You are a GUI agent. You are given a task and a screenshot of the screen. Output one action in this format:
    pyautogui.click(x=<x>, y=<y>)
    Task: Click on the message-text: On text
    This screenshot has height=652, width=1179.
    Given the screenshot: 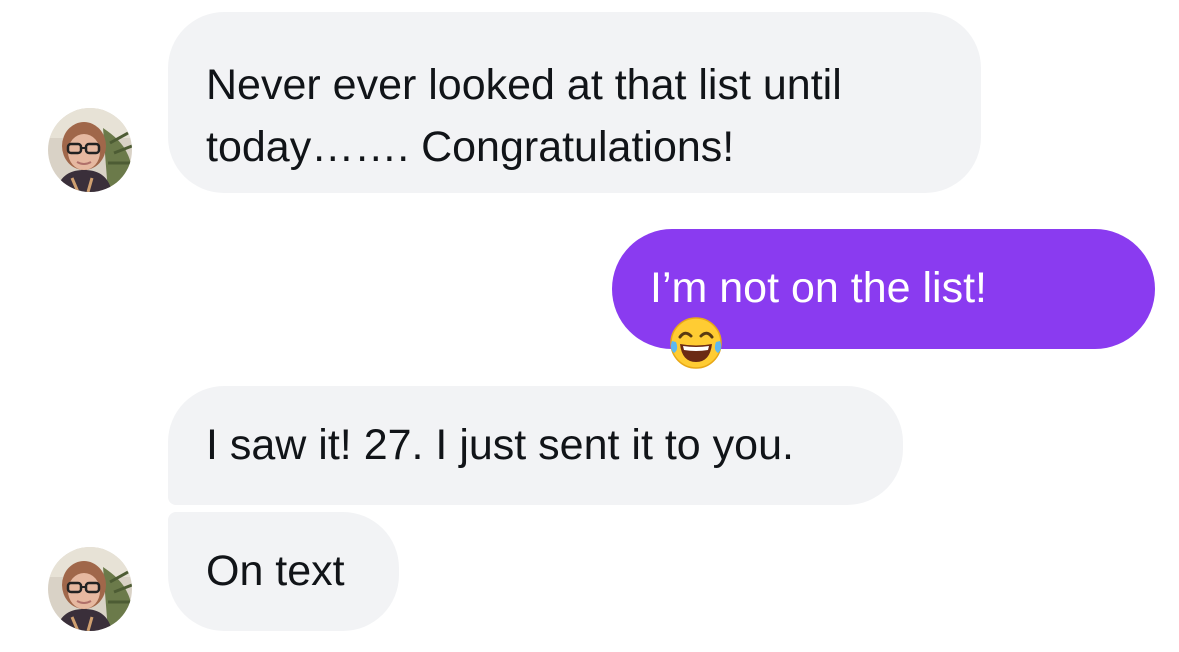 What is the action you would take?
    pyautogui.click(x=275, y=571)
    